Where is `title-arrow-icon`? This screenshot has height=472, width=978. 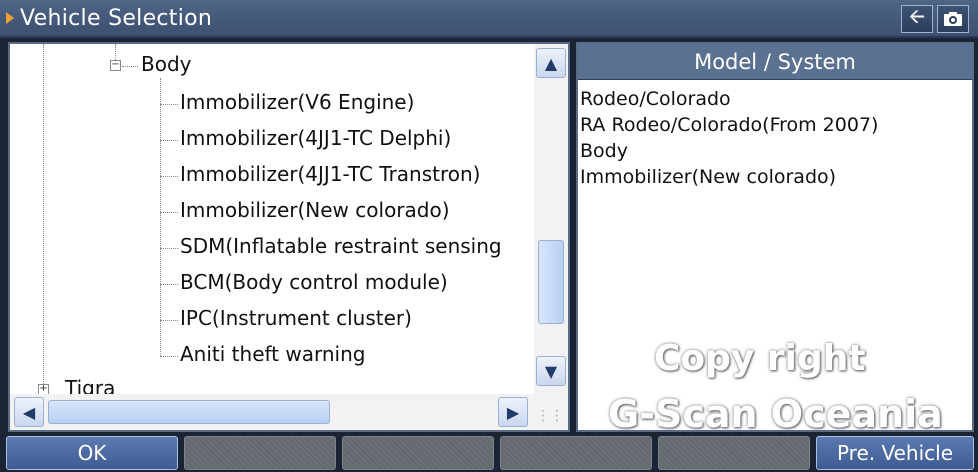
title-arrow-icon is located at coordinates (10, 18).